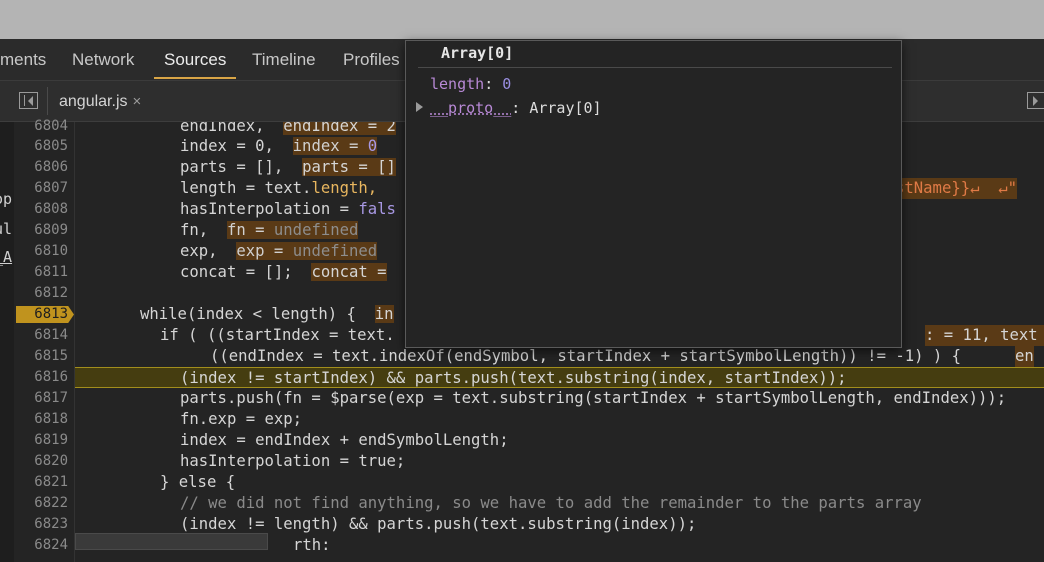 The width and height of the screenshot is (1044, 562). What do you see at coordinates (559, 440) in the screenshot?
I see `code-line: index = endIndex + endSymbolLength;` at bounding box center [559, 440].